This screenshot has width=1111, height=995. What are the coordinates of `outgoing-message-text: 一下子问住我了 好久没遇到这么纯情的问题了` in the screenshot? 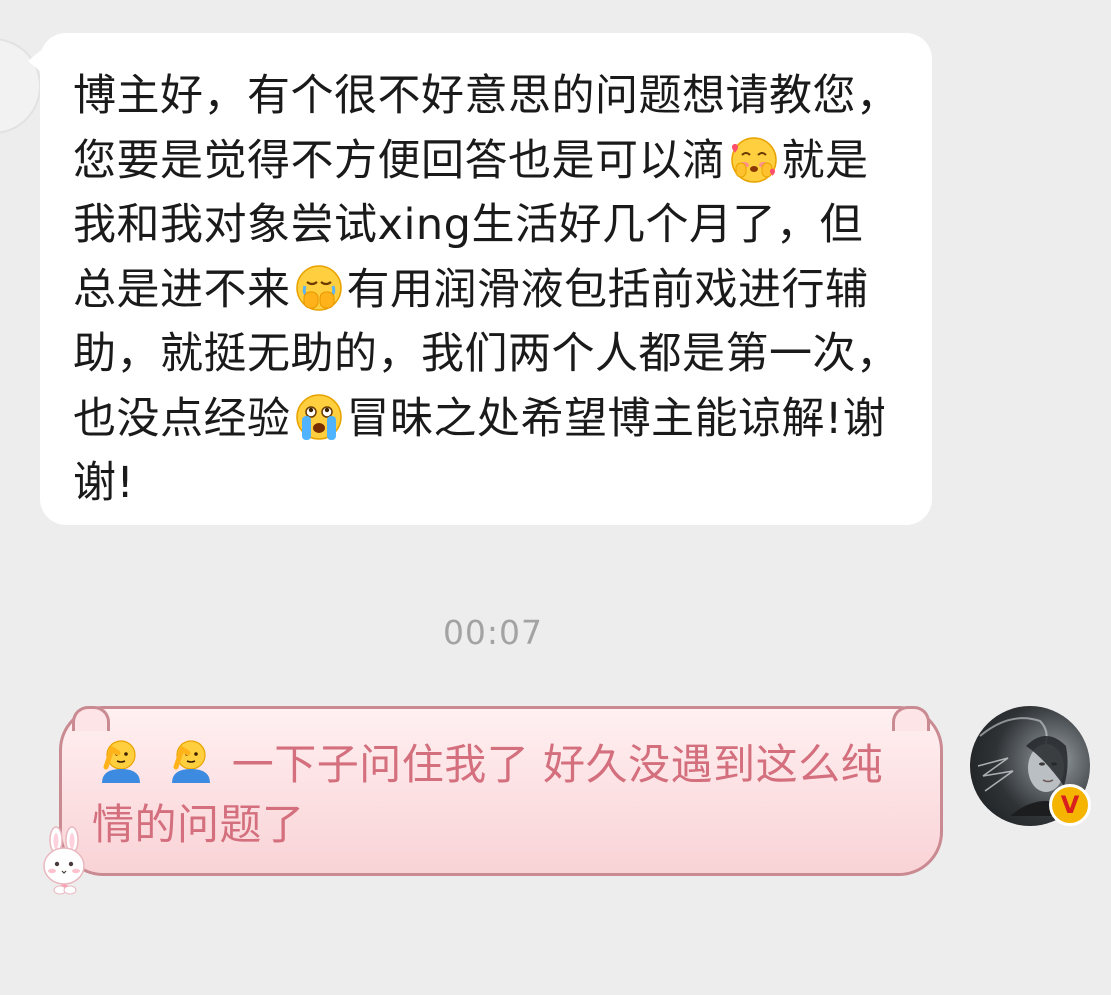 It's located at (505, 795).